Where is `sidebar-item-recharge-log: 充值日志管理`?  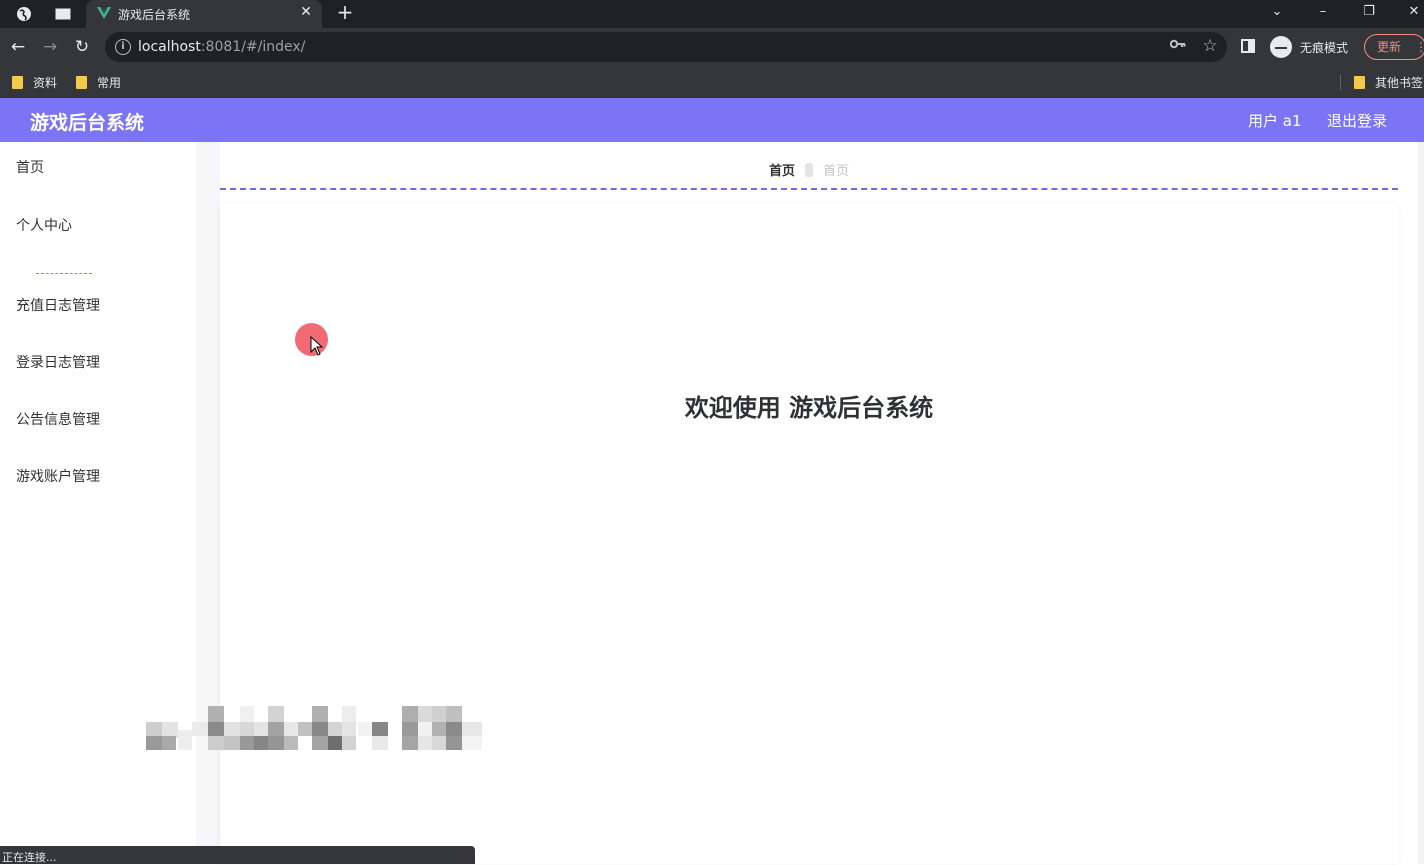
sidebar-item-recharge-log: 充值日志管理 is located at coordinates (98, 306).